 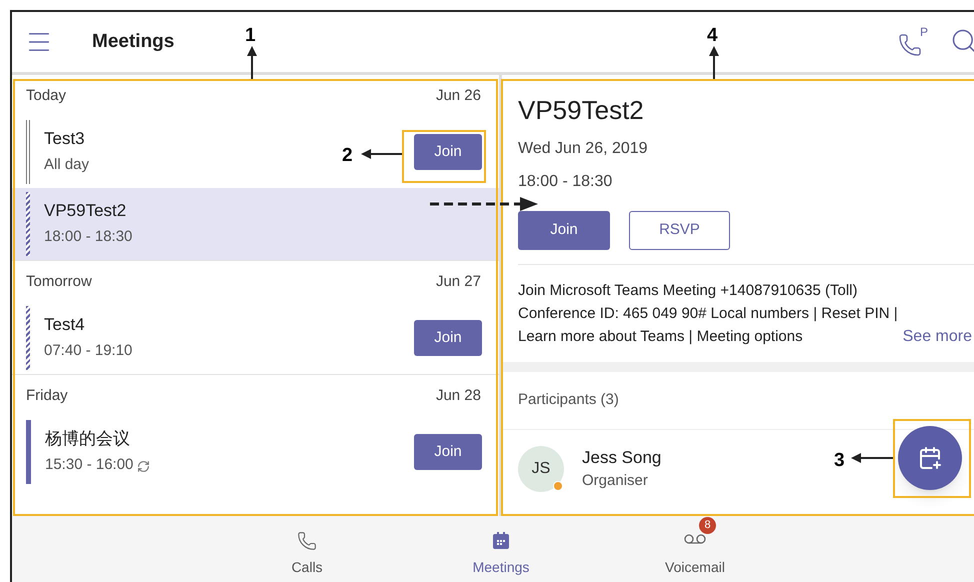 I want to click on avatar: JS, so click(x=541, y=469).